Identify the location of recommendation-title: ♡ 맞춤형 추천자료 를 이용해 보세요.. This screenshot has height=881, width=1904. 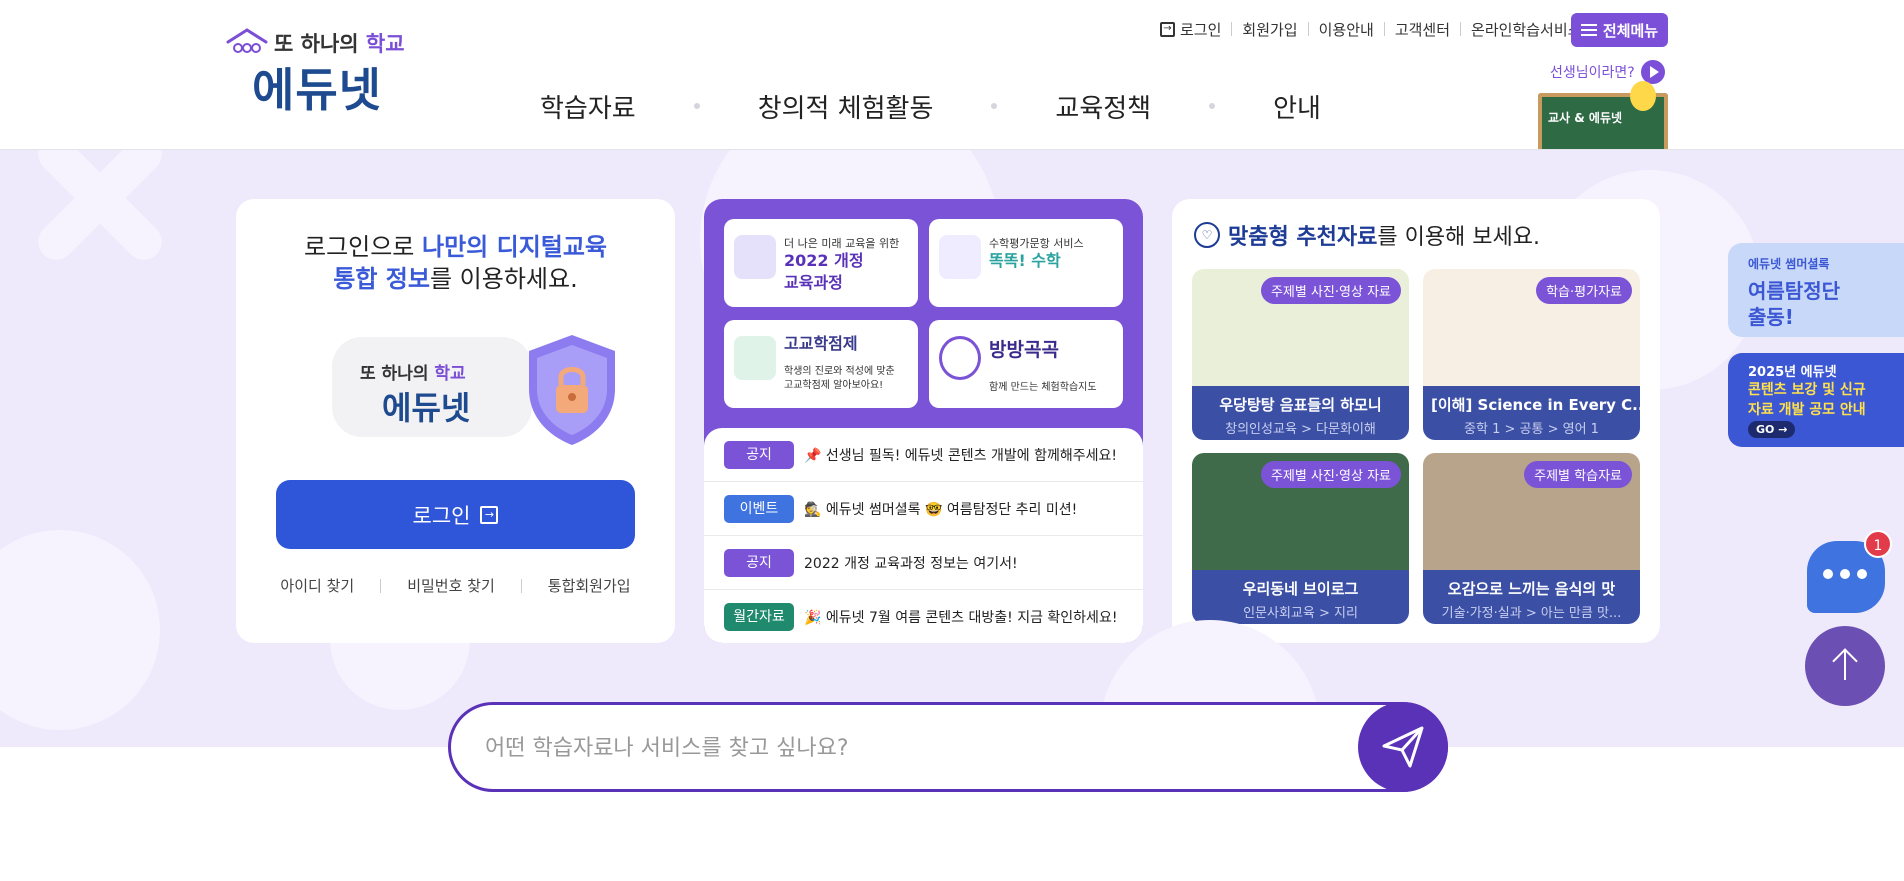
(1367, 235).